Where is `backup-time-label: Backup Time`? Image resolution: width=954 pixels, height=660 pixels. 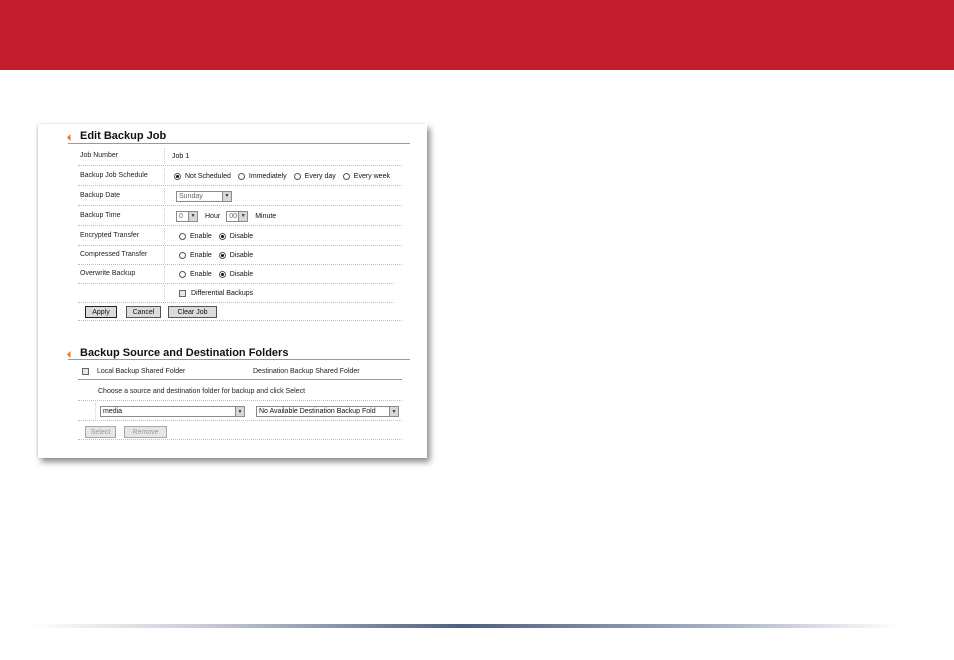 backup-time-label: Backup Time is located at coordinates (100, 215).